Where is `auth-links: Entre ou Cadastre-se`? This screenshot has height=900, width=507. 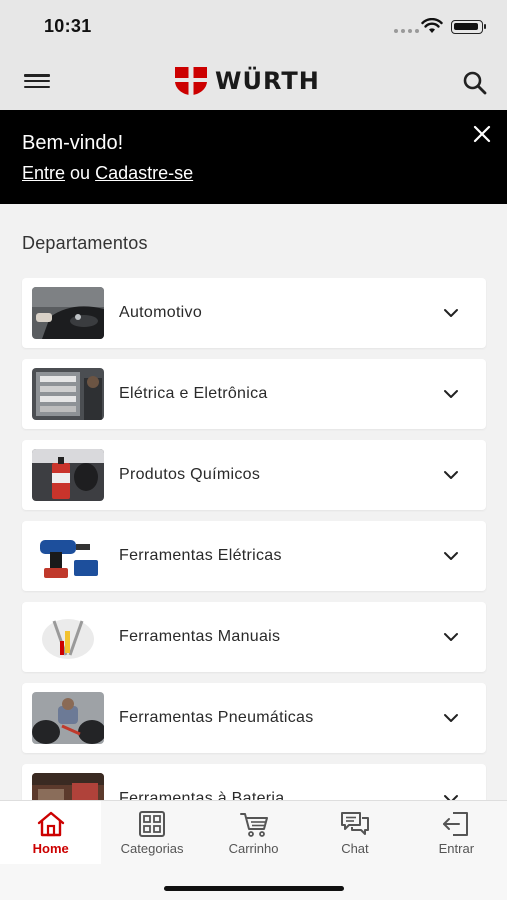 auth-links: Entre ou Cadastre-se is located at coordinates (107, 173).